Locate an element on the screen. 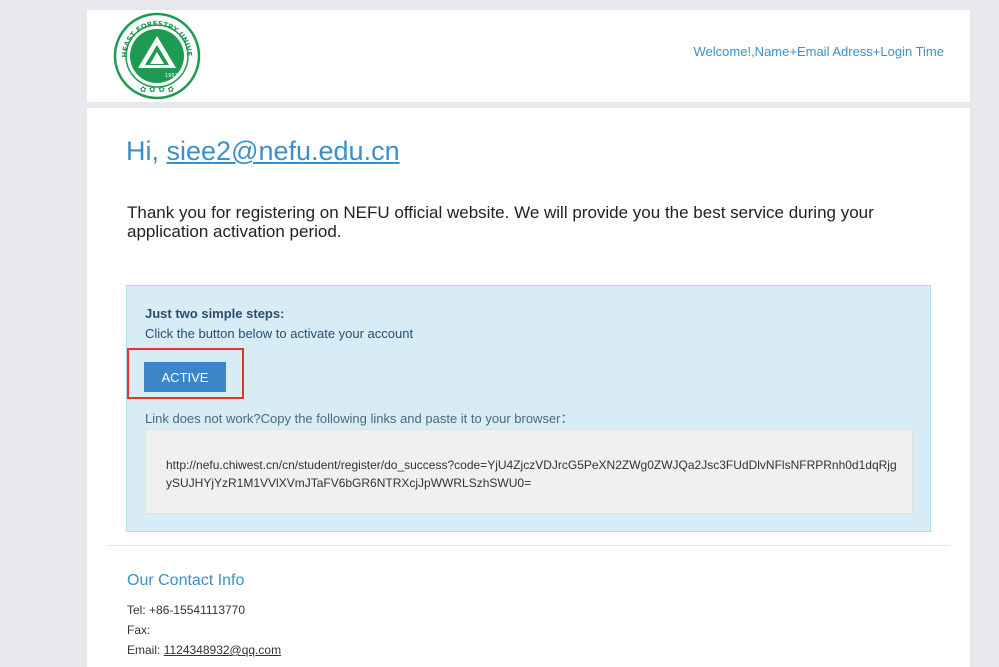  tel-label: Tel: is located at coordinates (136, 610).